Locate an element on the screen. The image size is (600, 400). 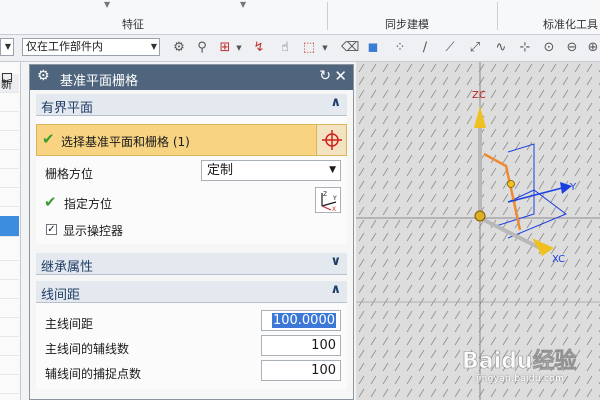
major-line-spacing-input: 100.0000 is located at coordinates (301, 320).